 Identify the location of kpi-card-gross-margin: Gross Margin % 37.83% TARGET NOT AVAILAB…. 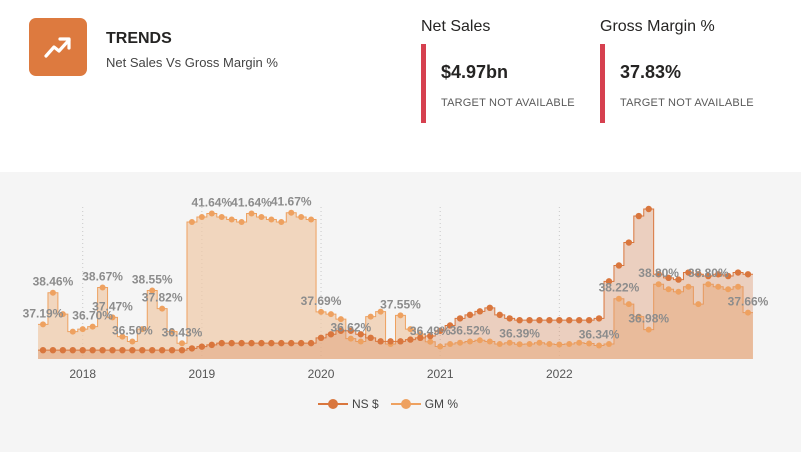
(685, 65).